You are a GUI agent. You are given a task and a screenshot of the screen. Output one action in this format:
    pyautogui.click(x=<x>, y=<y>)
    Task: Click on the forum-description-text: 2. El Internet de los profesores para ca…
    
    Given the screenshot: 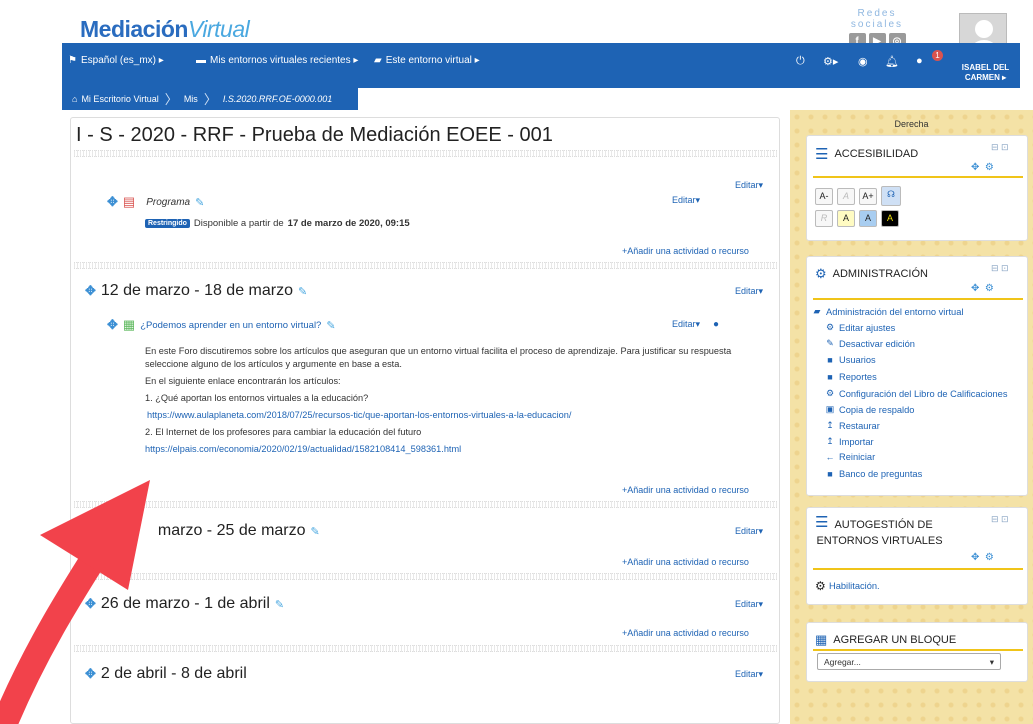 What is the action you would take?
    pyautogui.click(x=283, y=432)
    